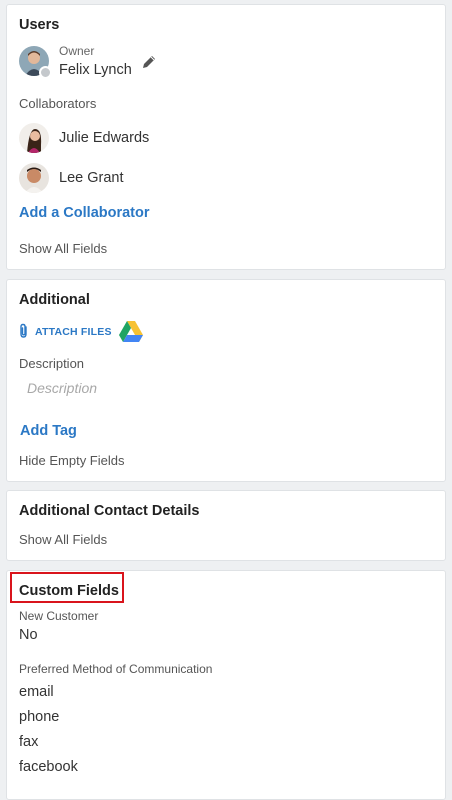 The height and width of the screenshot is (800, 452). I want to click on custom-fields-highlight-box, so click(67, 587).